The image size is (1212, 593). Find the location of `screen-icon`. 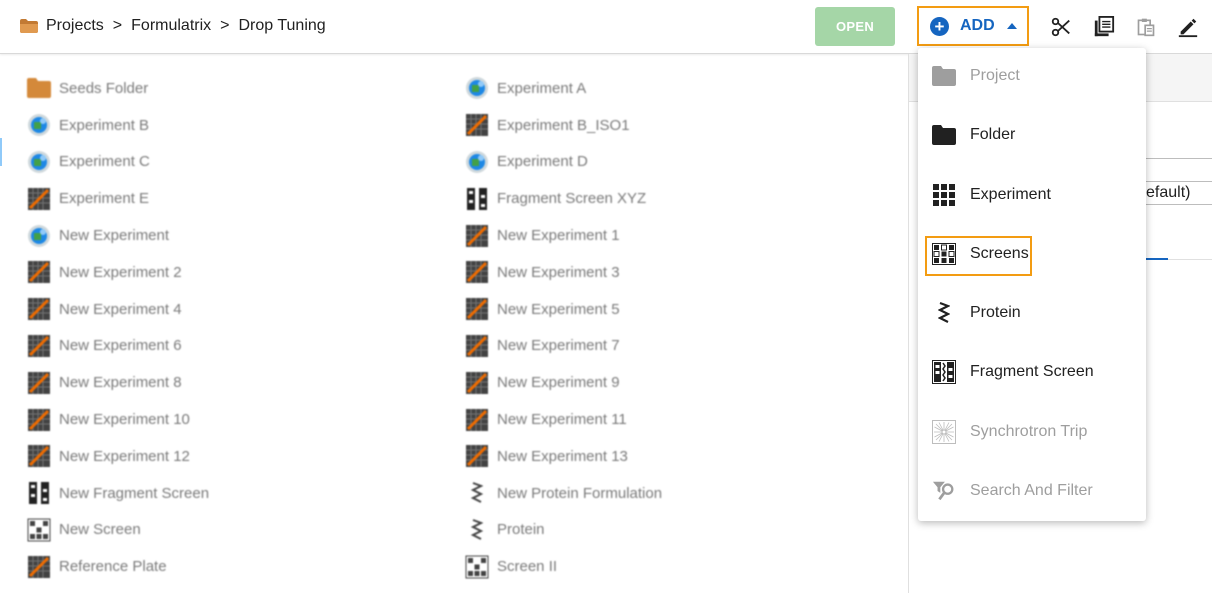

screen-icon is located at coordinates (477, 567).